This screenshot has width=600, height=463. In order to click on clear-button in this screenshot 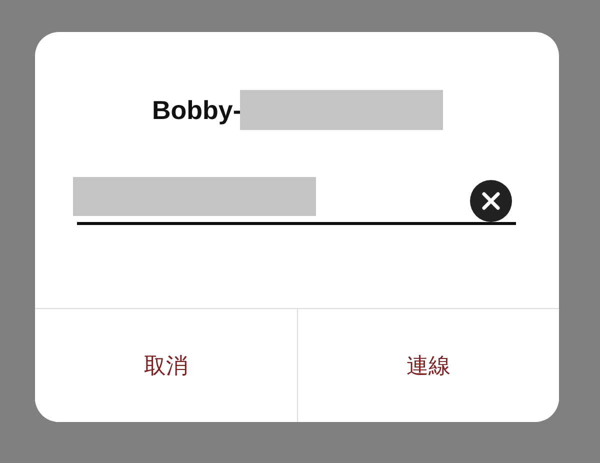, I will do `click(491, 201)`.